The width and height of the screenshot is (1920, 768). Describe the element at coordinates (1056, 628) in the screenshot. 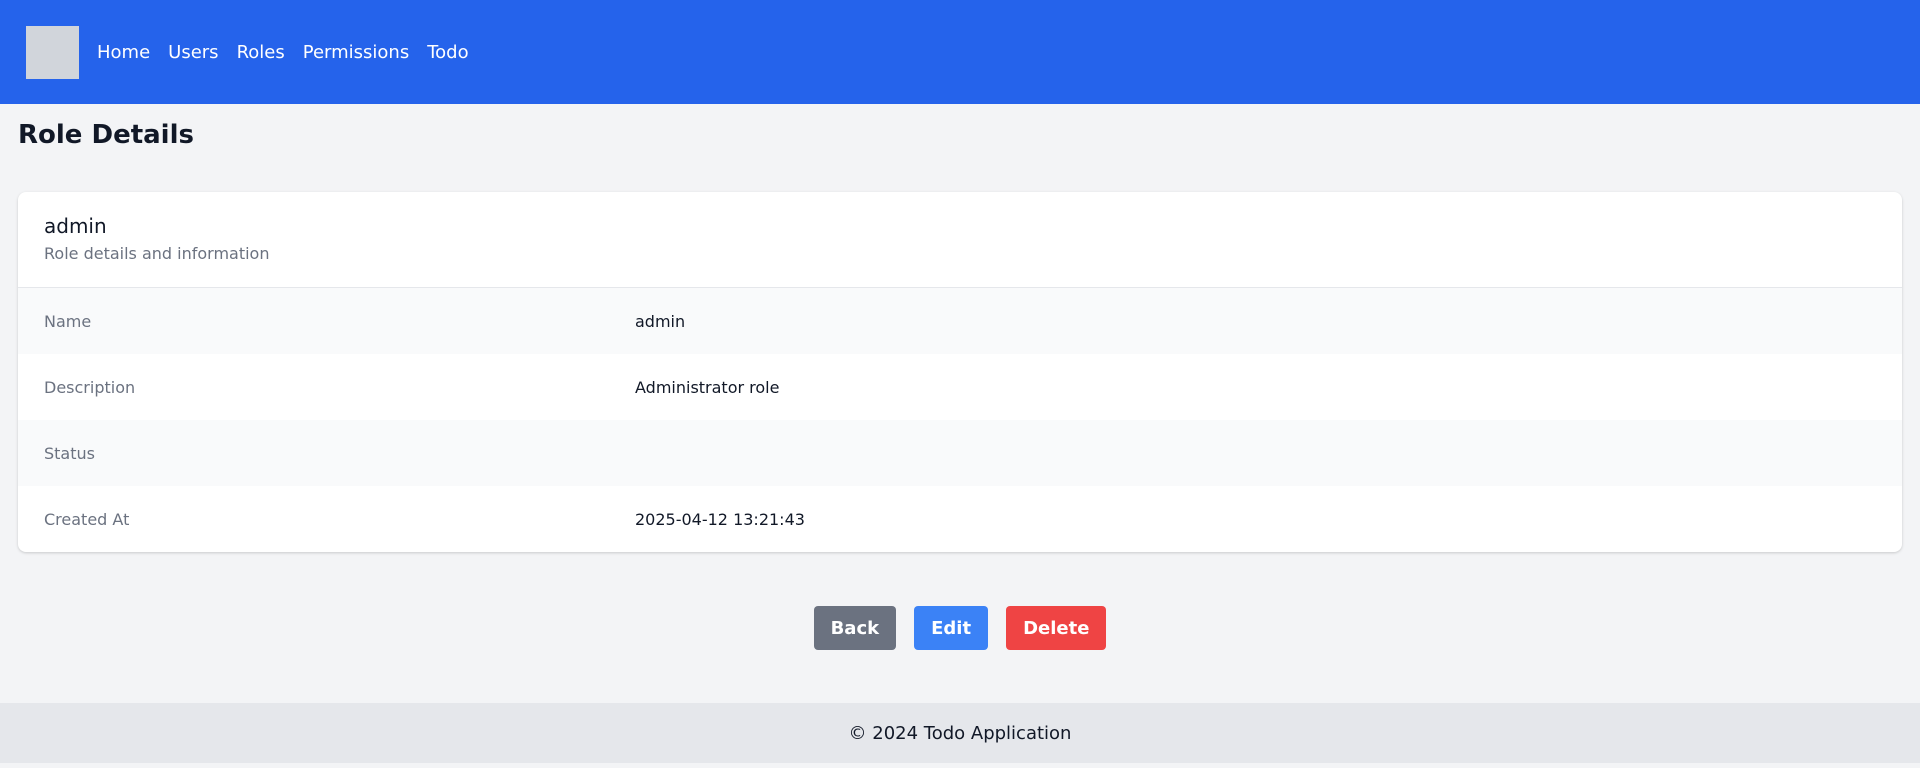

I see `delete-button: Delete` at that location.